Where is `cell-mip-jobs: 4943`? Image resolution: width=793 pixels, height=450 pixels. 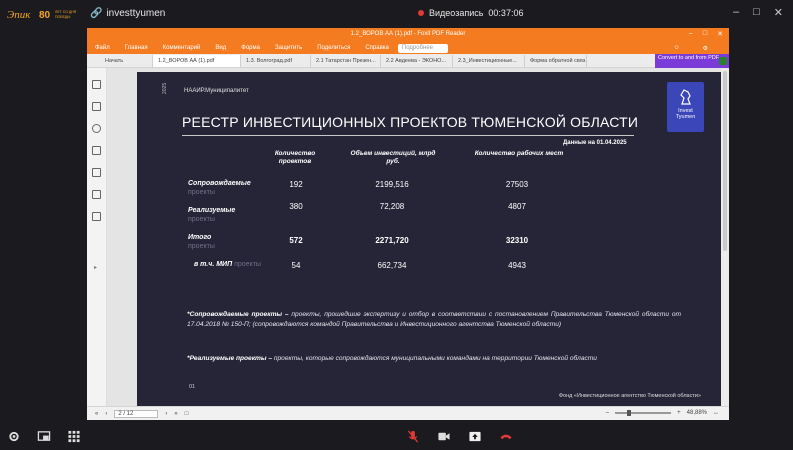 cell-mip-jobs: 4943 is located at coordinates (517, 265).